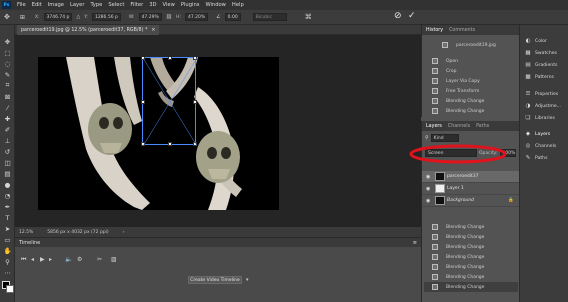 This screenshot has width=568, height=302. I want to click on status-arrow-icon: ›, so click(124, 232).